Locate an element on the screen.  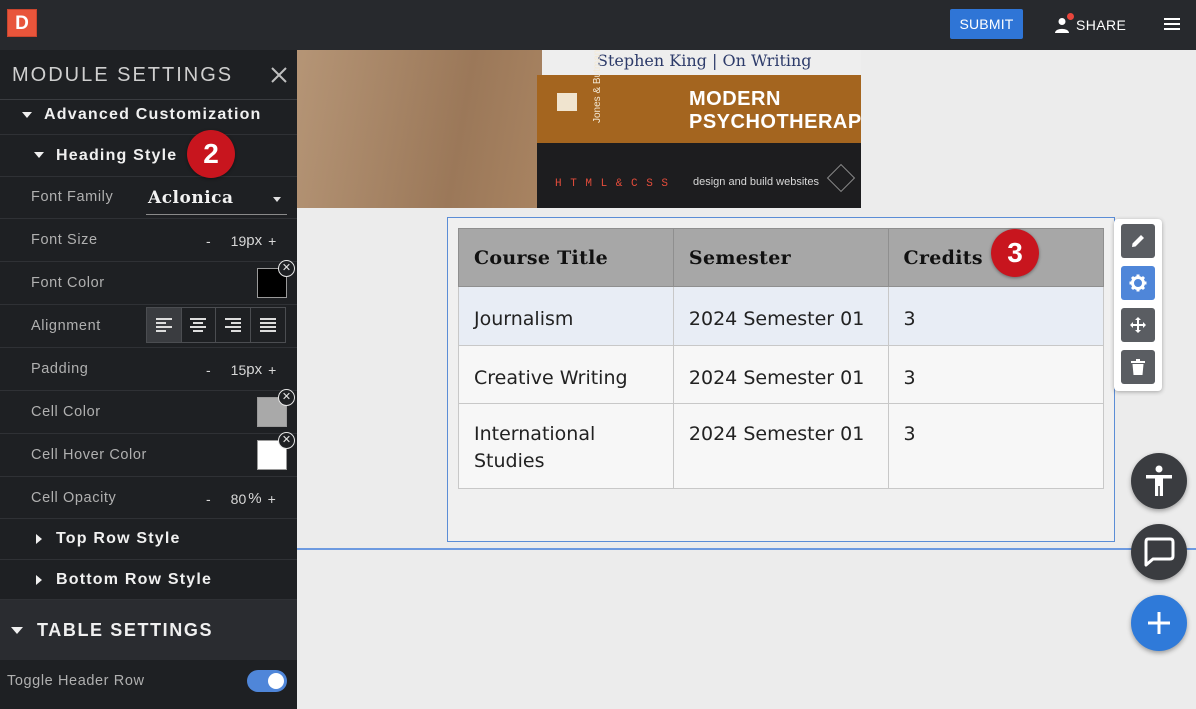
font-size-unit: px is located at coordinates (254, 240).